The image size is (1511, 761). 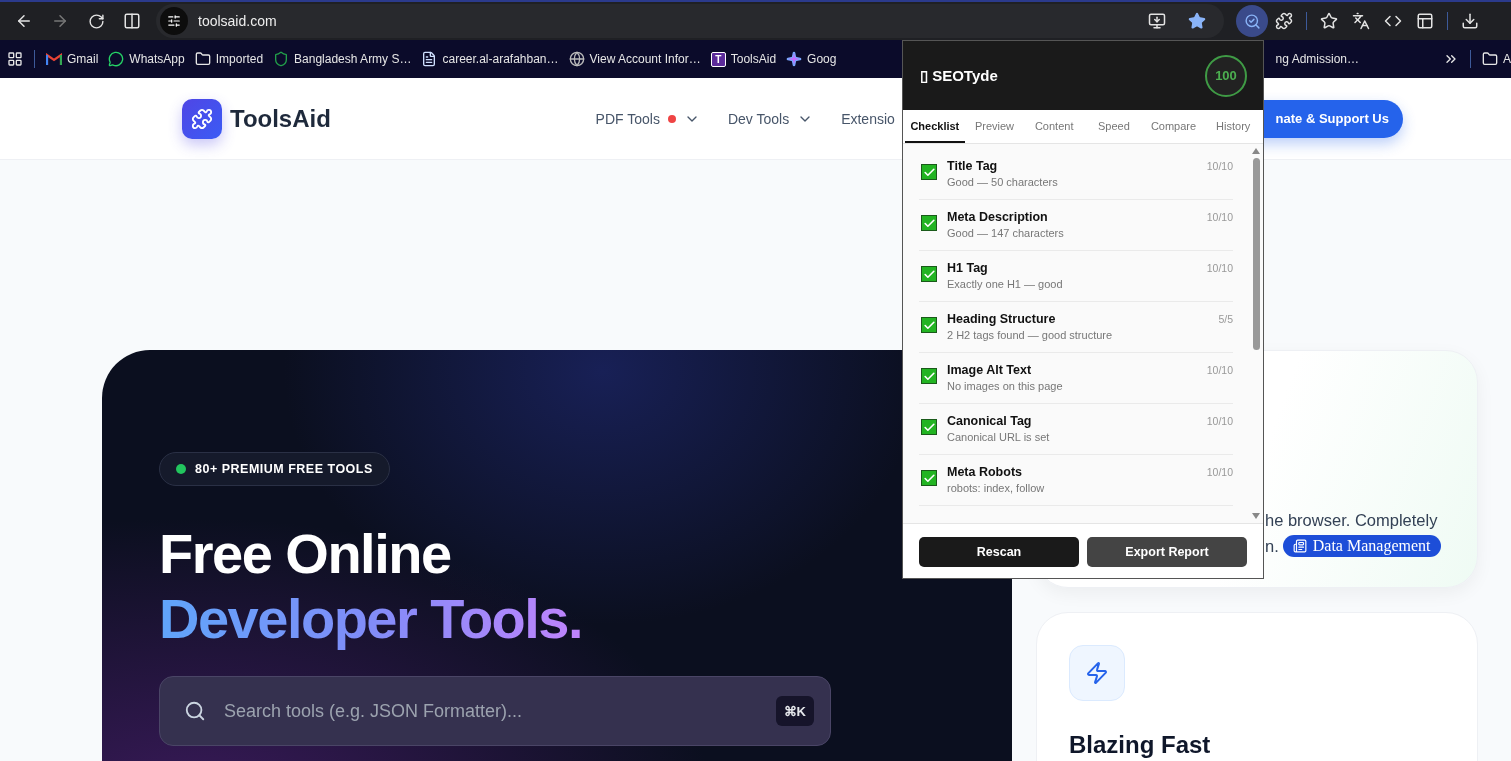 I want to click on check-title: H1 Tag, so click(x=967, y=268).